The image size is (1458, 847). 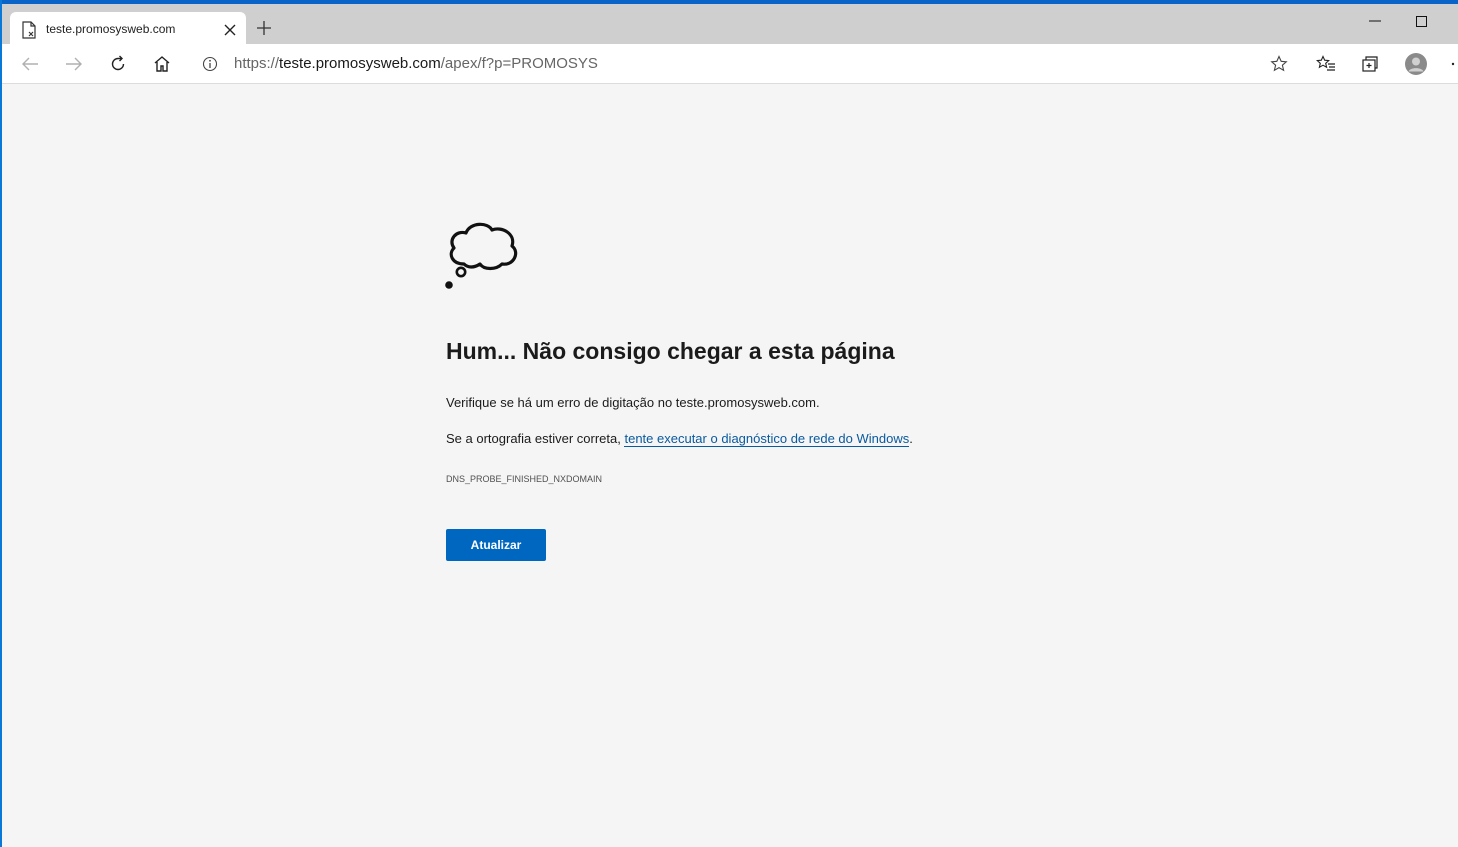 I want to click on refresh-icon, so click(x=118, y=63).